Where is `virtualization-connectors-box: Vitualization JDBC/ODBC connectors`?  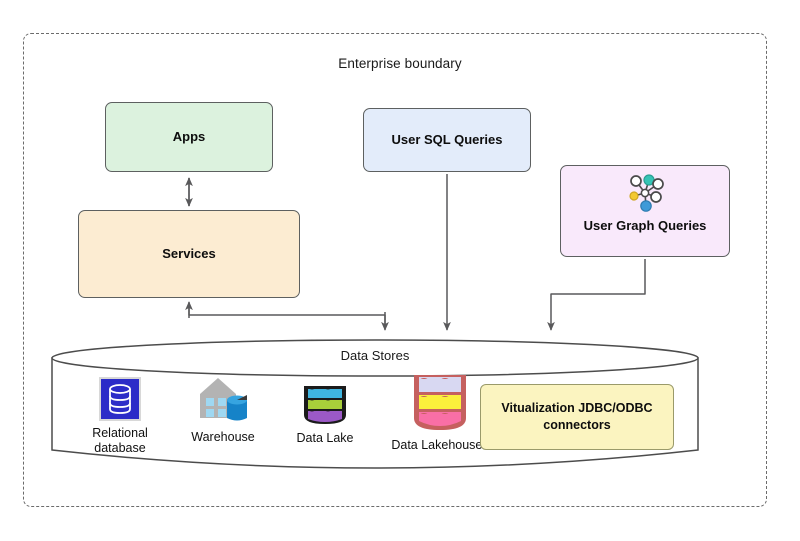
virtualization-connectors-box: Vitualization JDBC/ODBC connectors is located at coordinates (577, 417).